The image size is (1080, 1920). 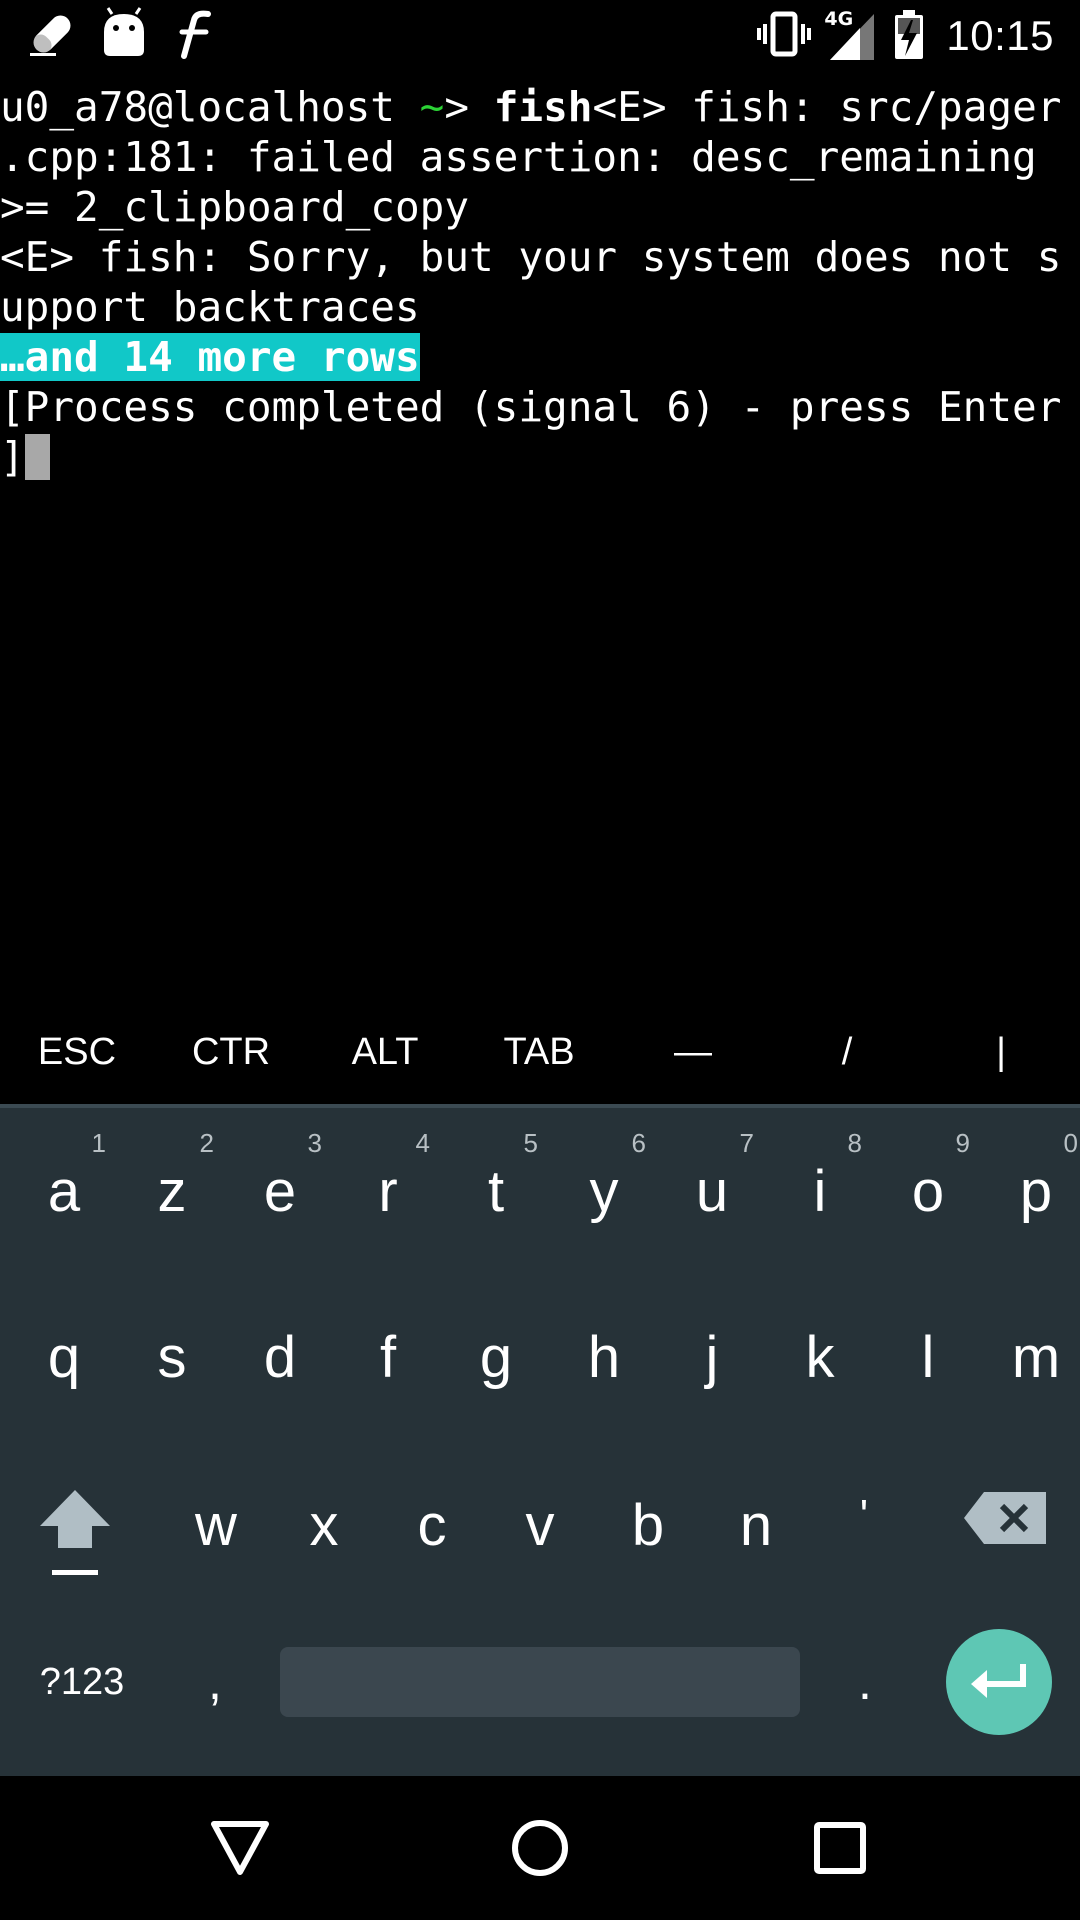 I want to click on shift-key, so click(x=75, y=1532).